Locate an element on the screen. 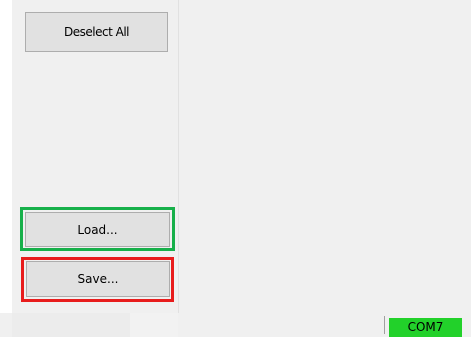 This screenshot has width=471, height=337. status-bar: COM7 is located at coordinates (235, 325).